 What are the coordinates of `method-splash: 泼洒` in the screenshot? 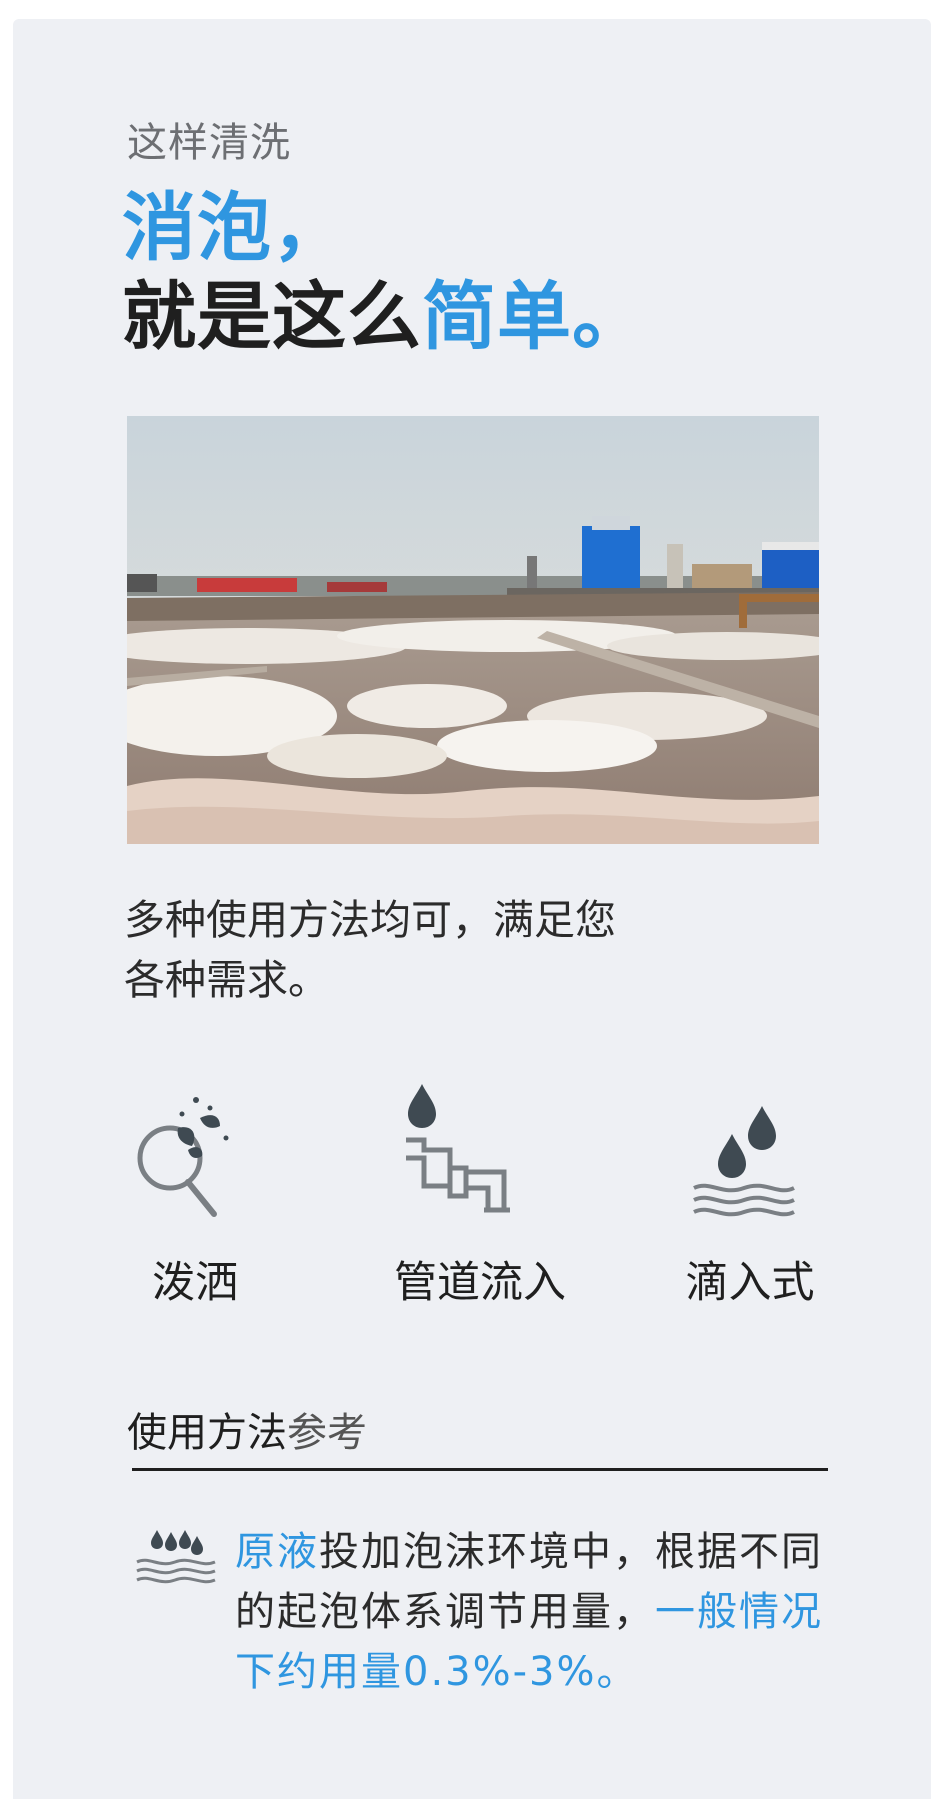 It's located at (195, 1210).